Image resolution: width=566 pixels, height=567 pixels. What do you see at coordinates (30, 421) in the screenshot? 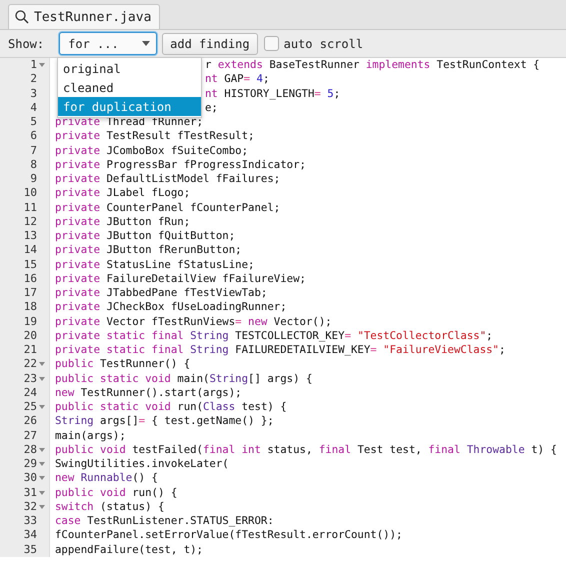
I see `line-number: 26` at bounding box center [30, 421].